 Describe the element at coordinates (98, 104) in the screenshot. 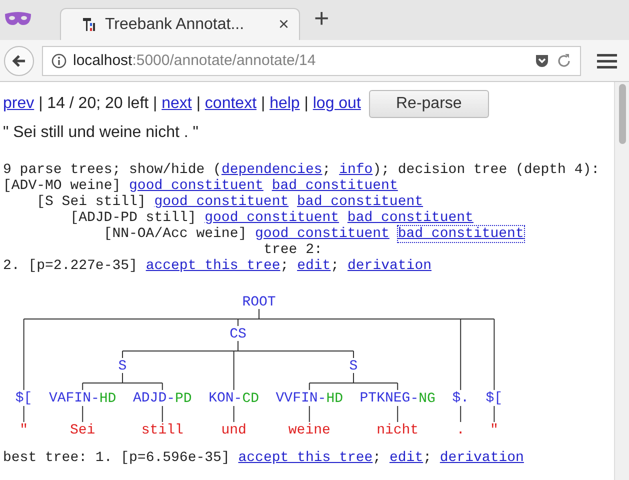

I see `text: | 14 / 20; 20 left |` at that location.